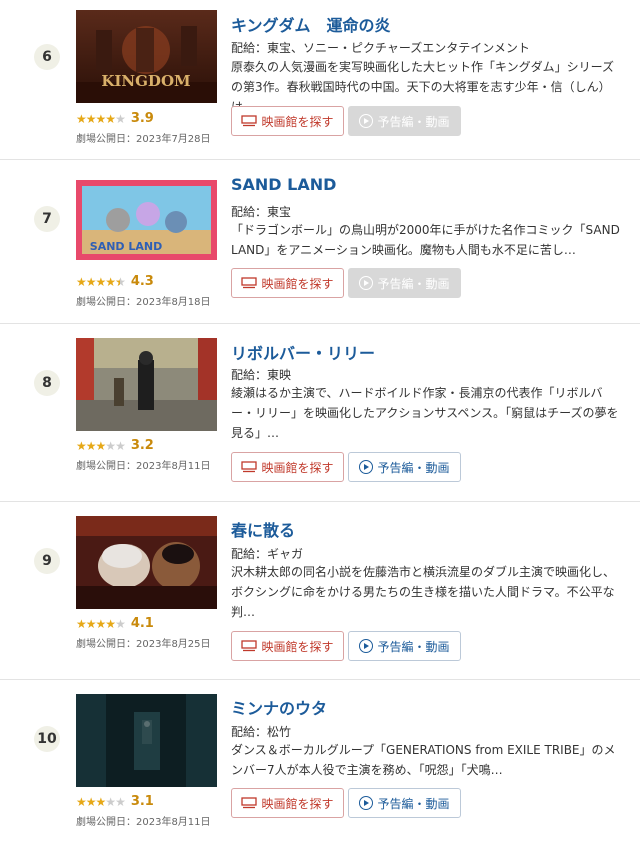 The image size is (640, 842). Describe the element at coordinates (47, 739) in the screenshot. I see `rank-badge: 10` at that location.